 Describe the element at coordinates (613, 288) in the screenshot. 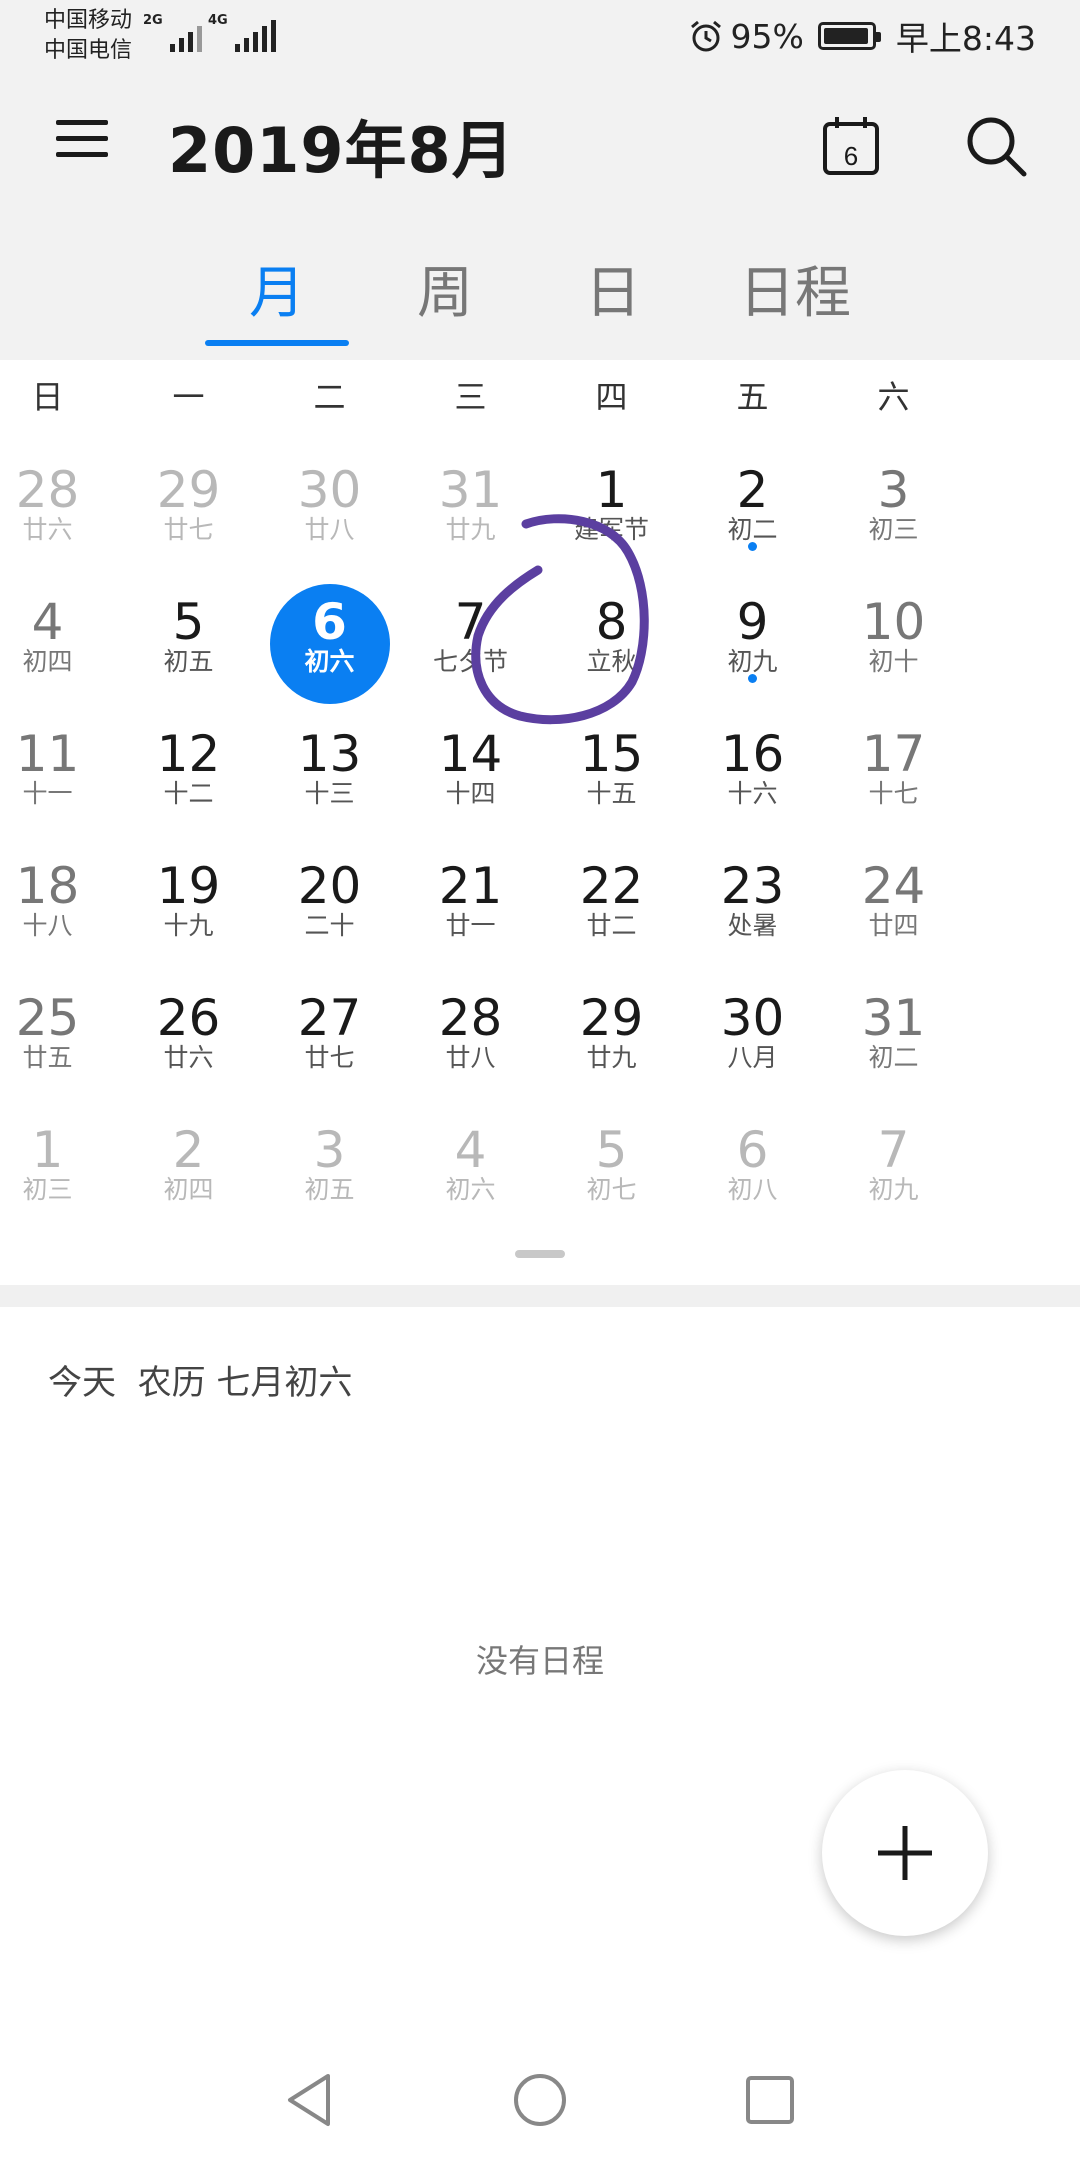

I see `tab-day: 日` at that location.